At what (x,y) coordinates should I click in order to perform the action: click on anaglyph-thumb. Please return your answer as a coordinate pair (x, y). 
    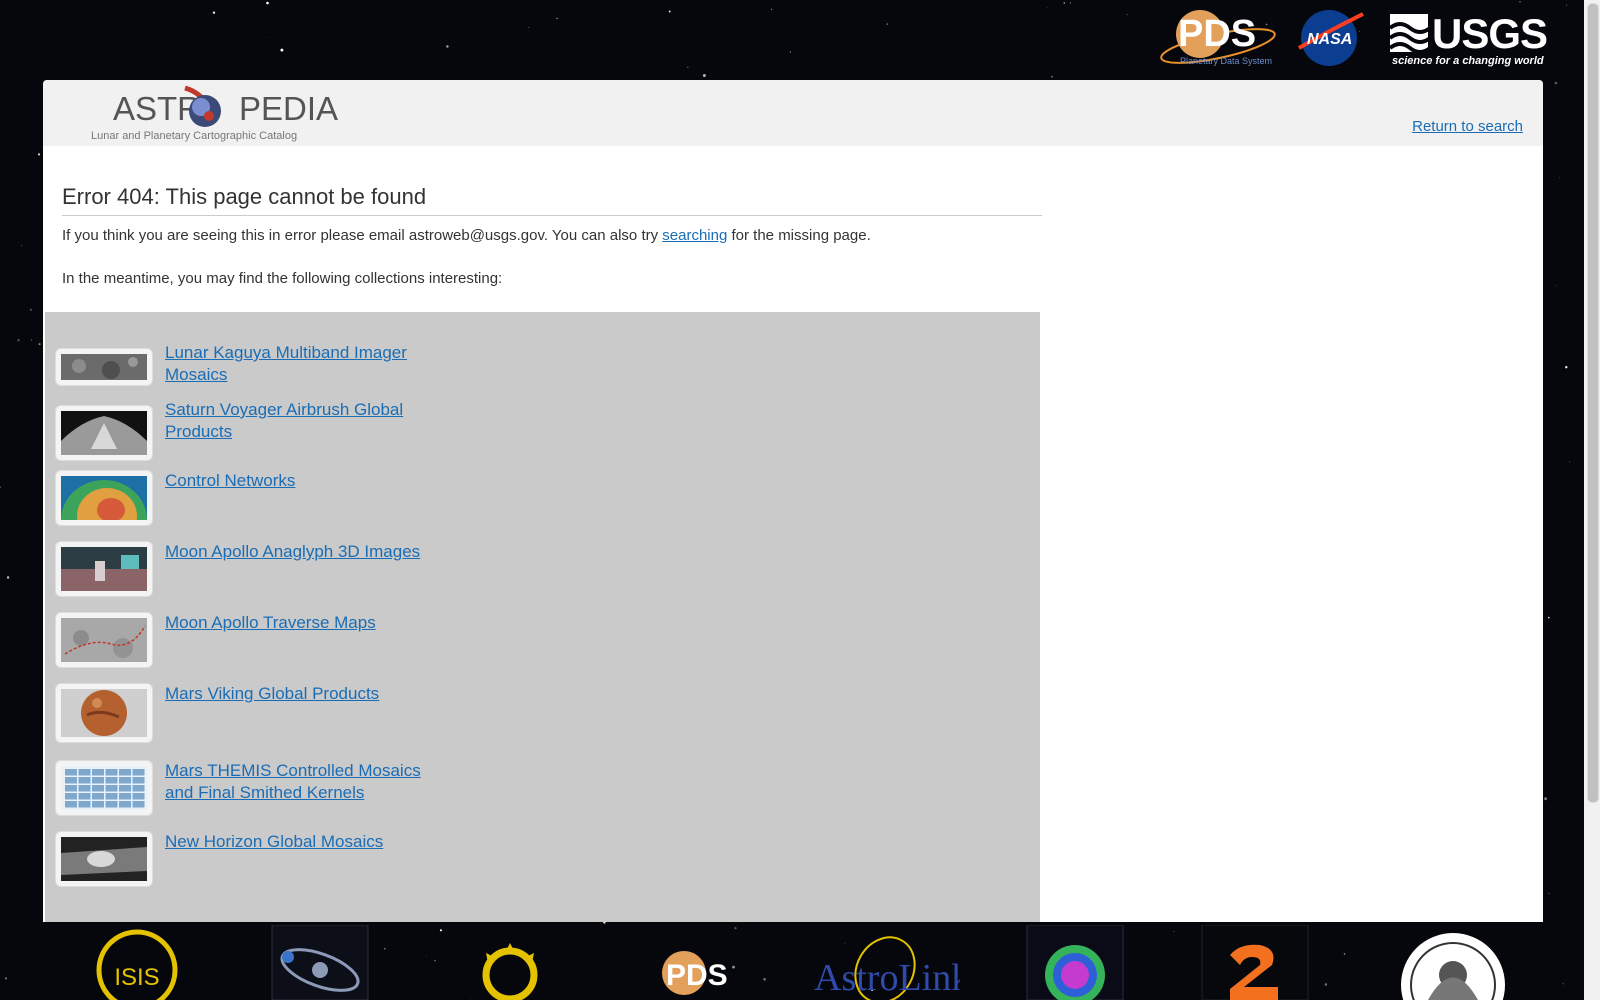
    Looking at the image, I should click on (104, 569).